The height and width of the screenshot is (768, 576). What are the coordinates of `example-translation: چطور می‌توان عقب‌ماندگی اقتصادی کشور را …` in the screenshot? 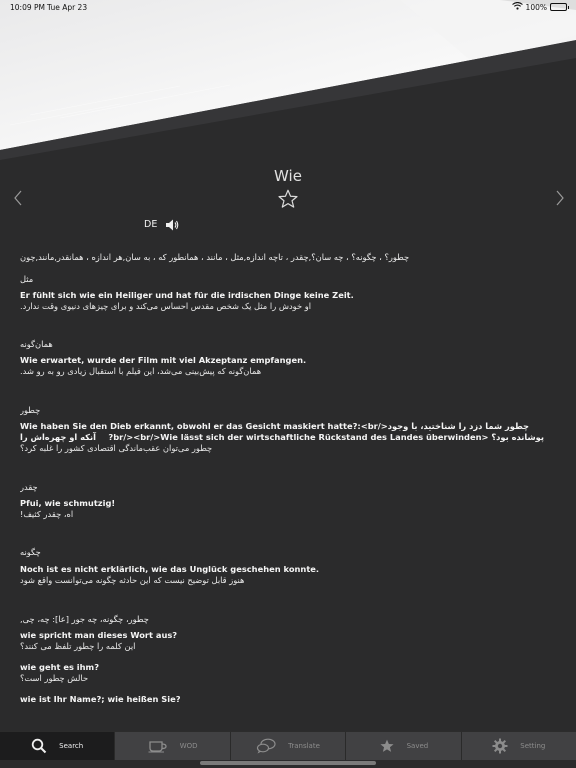 It's located at (116, 448).